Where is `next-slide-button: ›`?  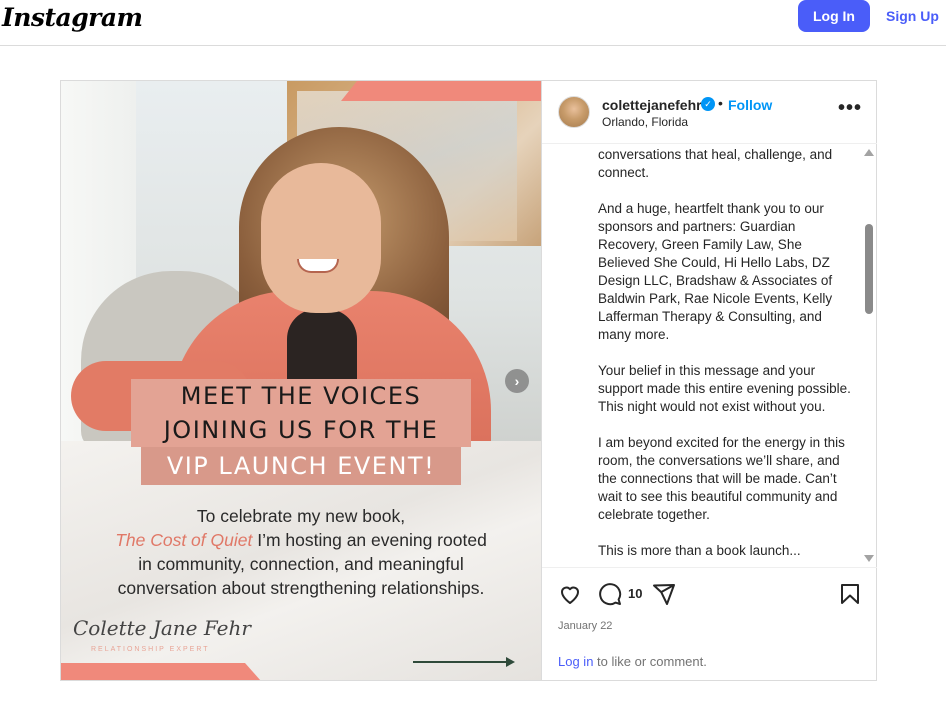 next-slide-button: › is located at coordinates (517, 381).